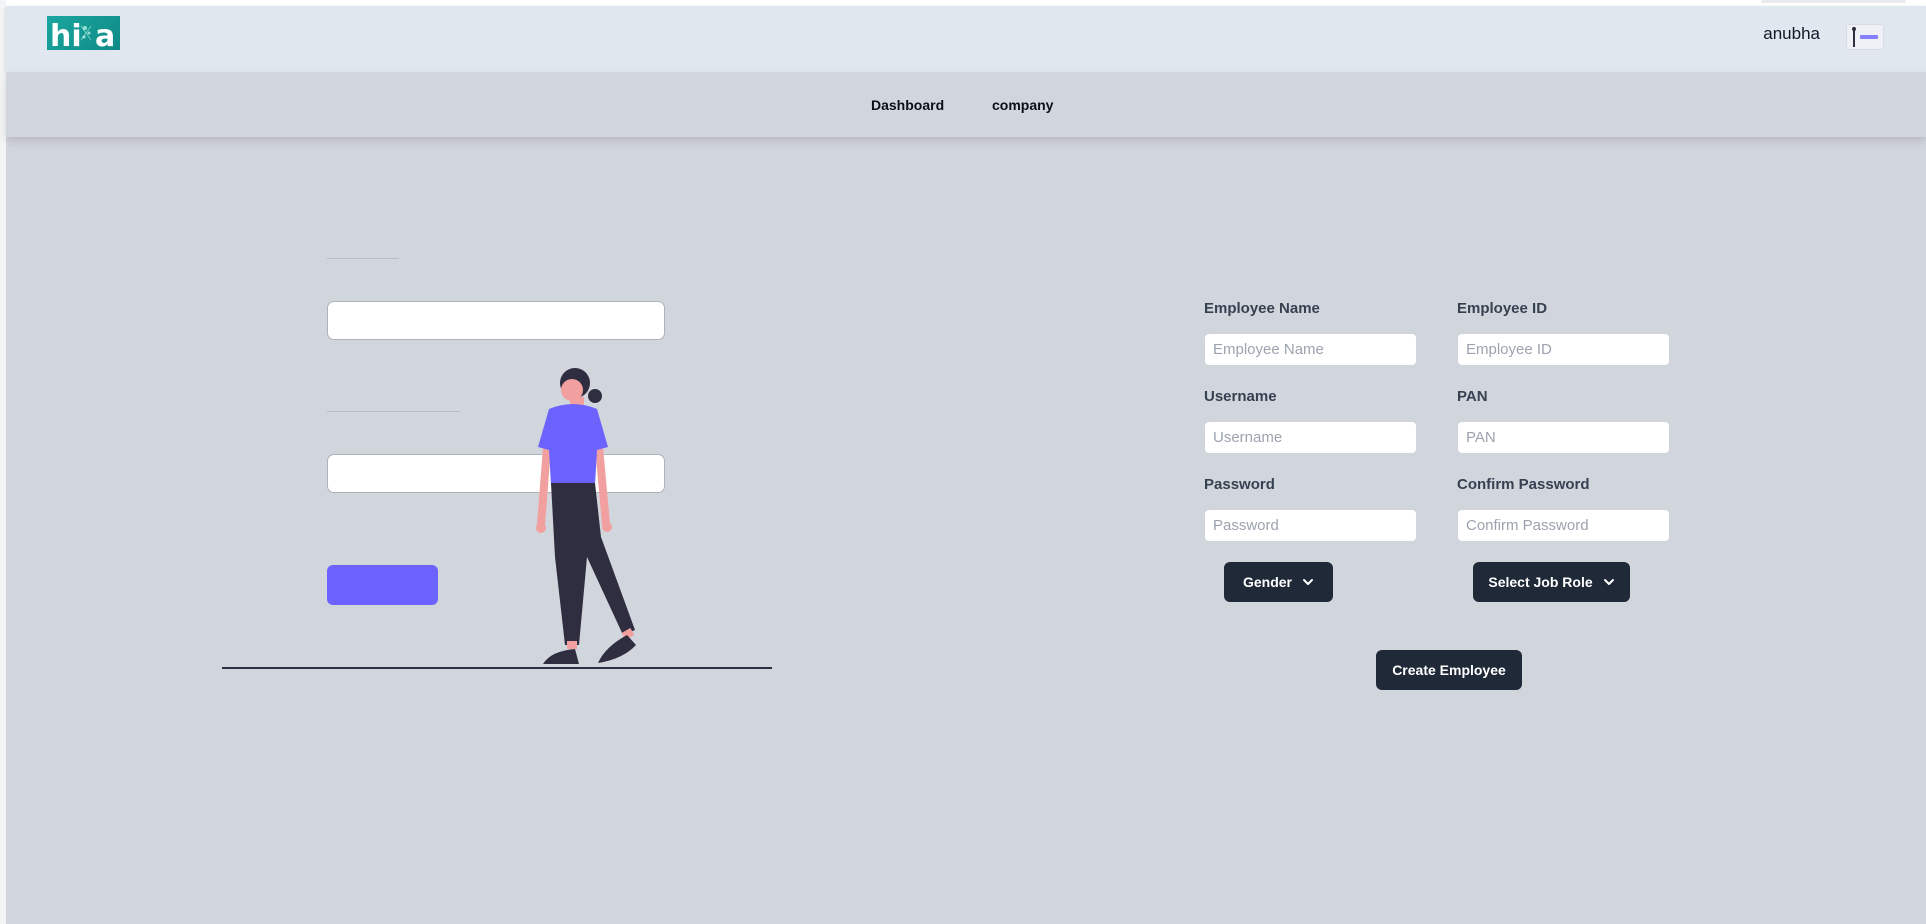 This screenshot has width=1926, height=924. Describe the element at coordinates (1267, 582) in the screenshot. I see `gender-button-label: Gender` at that location.